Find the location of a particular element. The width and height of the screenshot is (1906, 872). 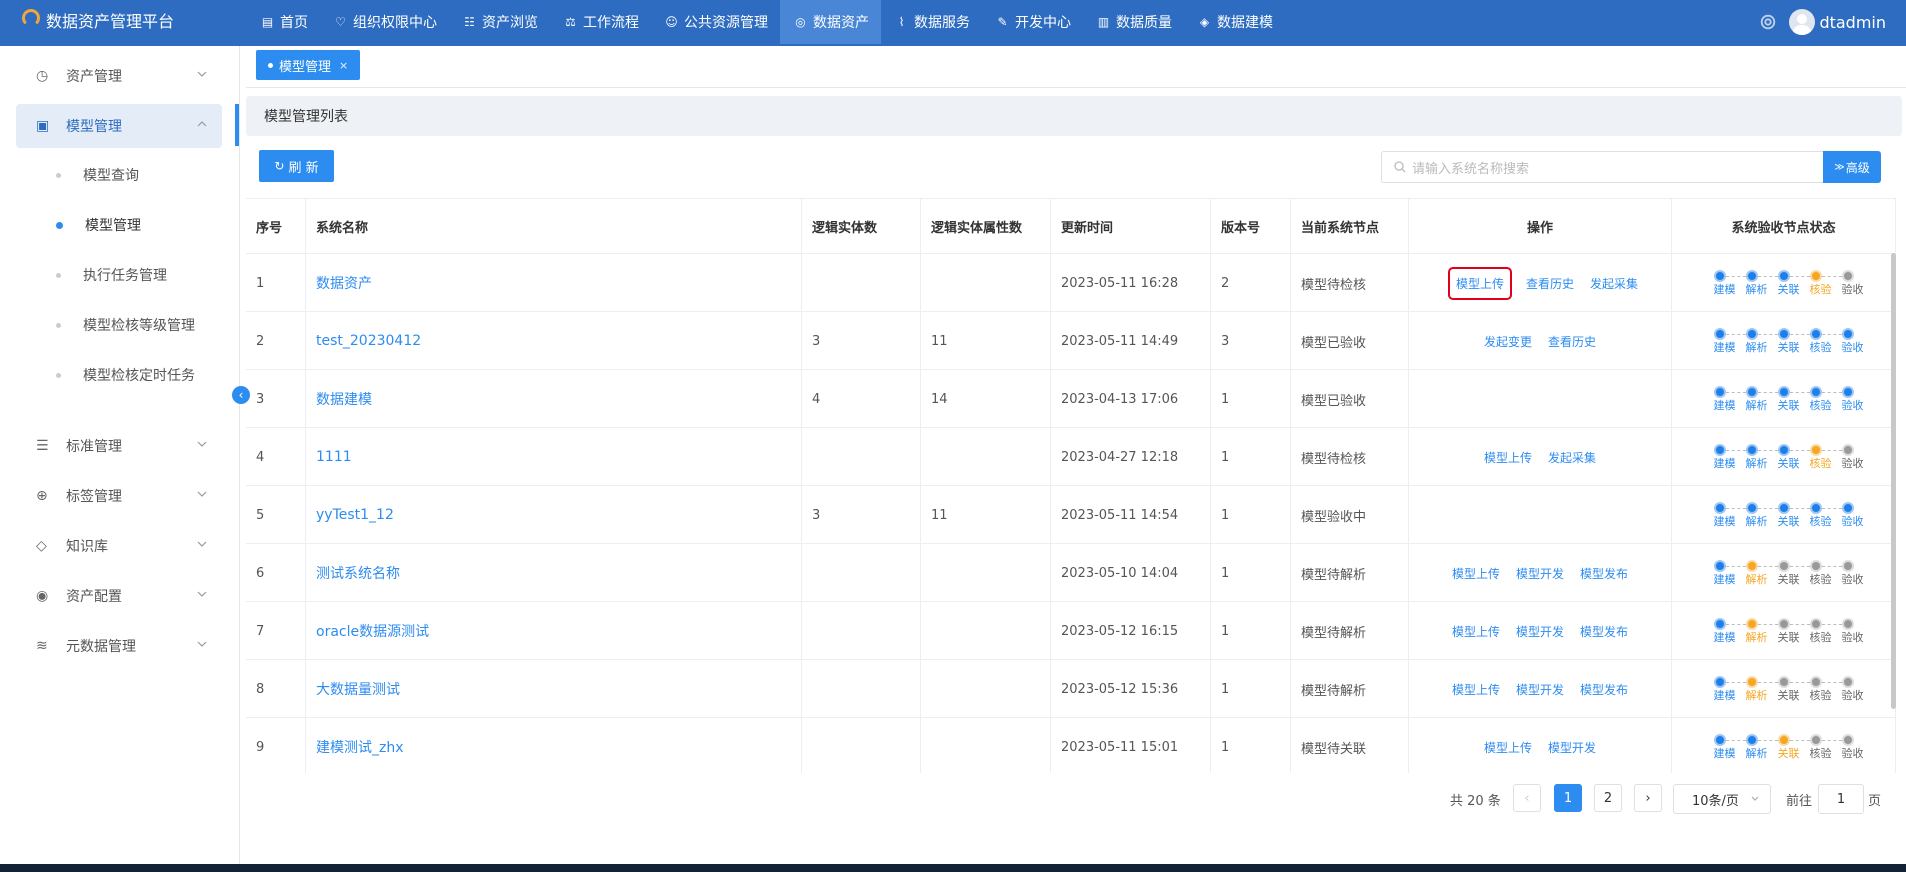

user-area: dtadmin is located at coordinates (1822, 22).